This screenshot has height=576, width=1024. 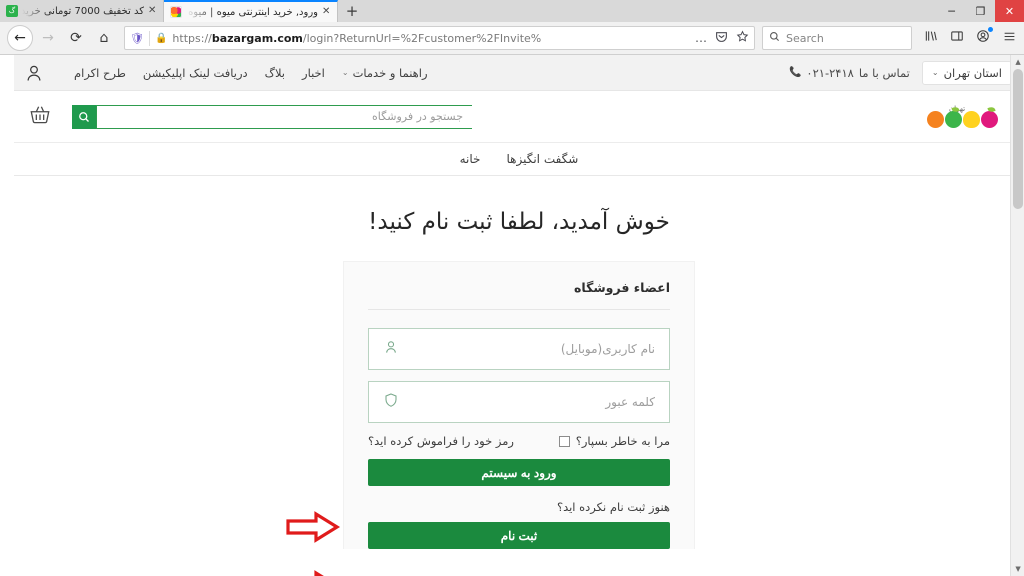 I want to click on phone-icon: 📞, so click(x=795, y=72).